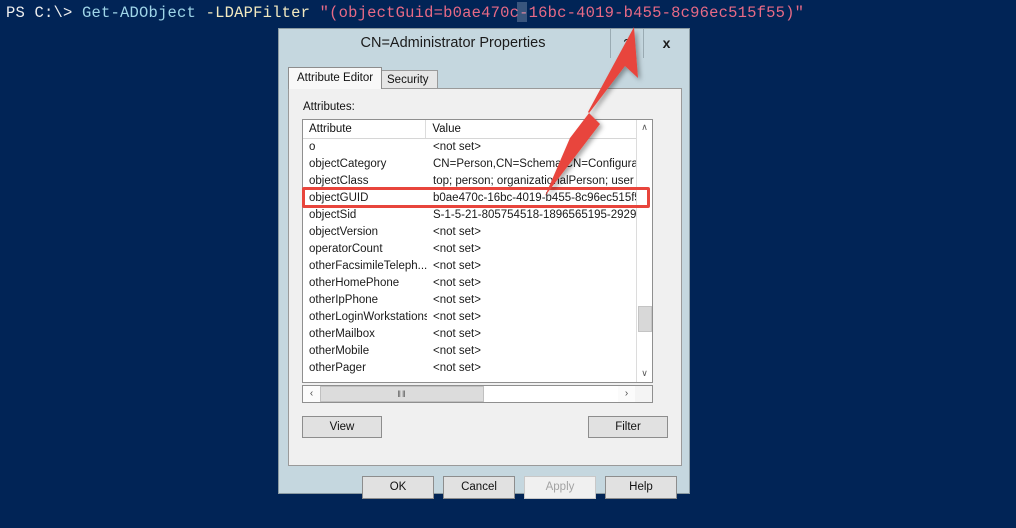  Describe the element at coordinates (258, 13) in the screenshot. I see `powershell-parameter: -LDAPFilter` at that location.